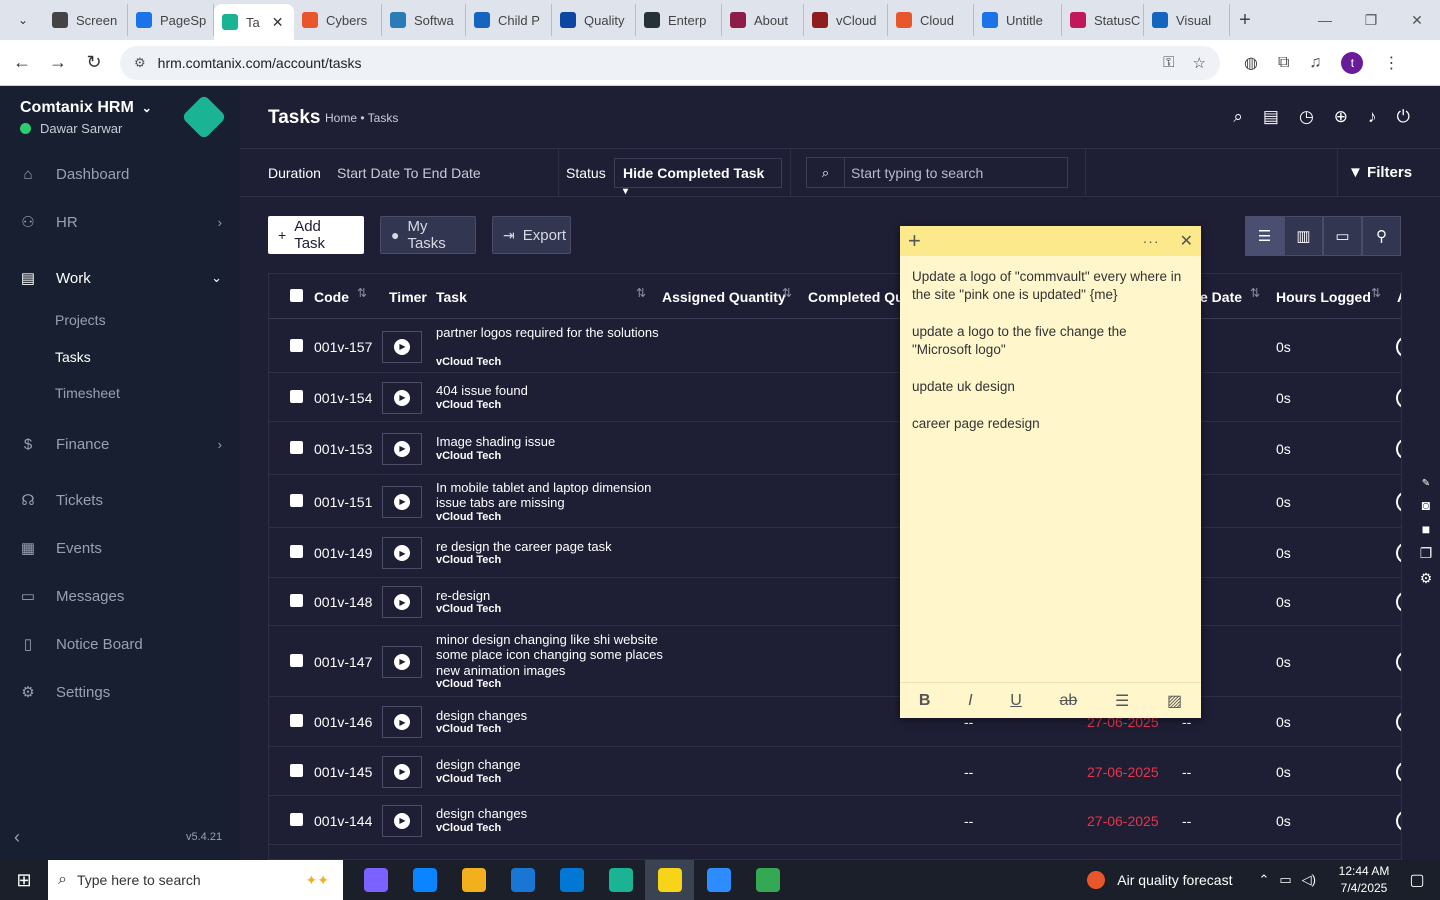 Image resolution: width=1440 pixels, height=900 pixels. Describe the element at coordinates (58, 62) in the screenshot. I see `forward-icon: →` at that location.